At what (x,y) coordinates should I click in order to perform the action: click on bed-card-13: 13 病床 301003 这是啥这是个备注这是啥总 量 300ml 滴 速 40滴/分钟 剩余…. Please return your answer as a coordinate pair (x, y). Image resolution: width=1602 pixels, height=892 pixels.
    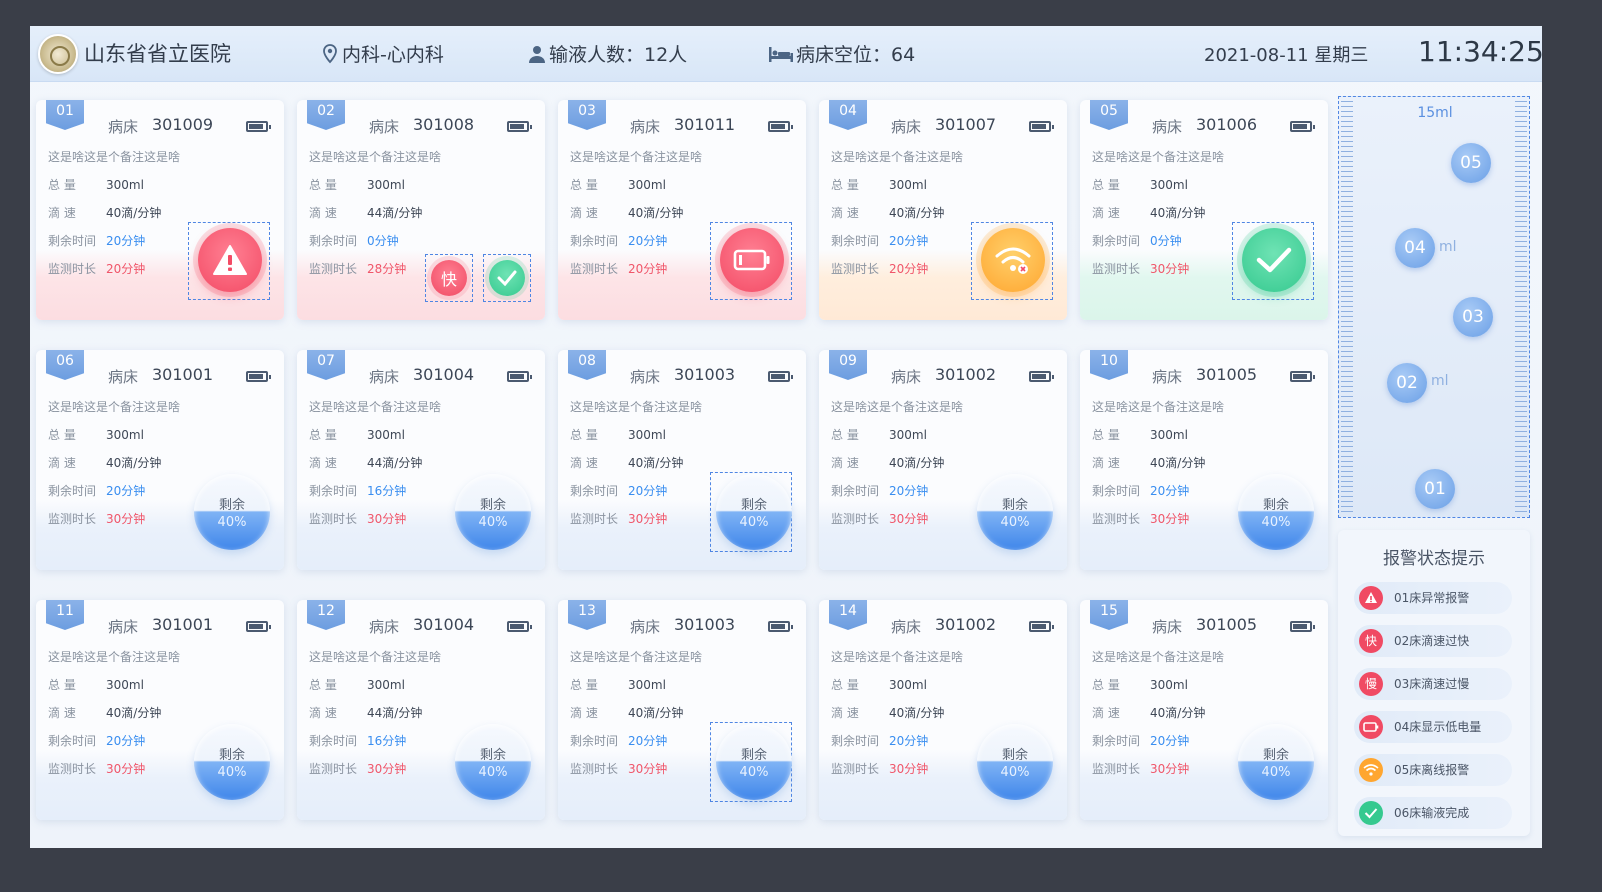
    Looking at the image, I should click on (682, 710).